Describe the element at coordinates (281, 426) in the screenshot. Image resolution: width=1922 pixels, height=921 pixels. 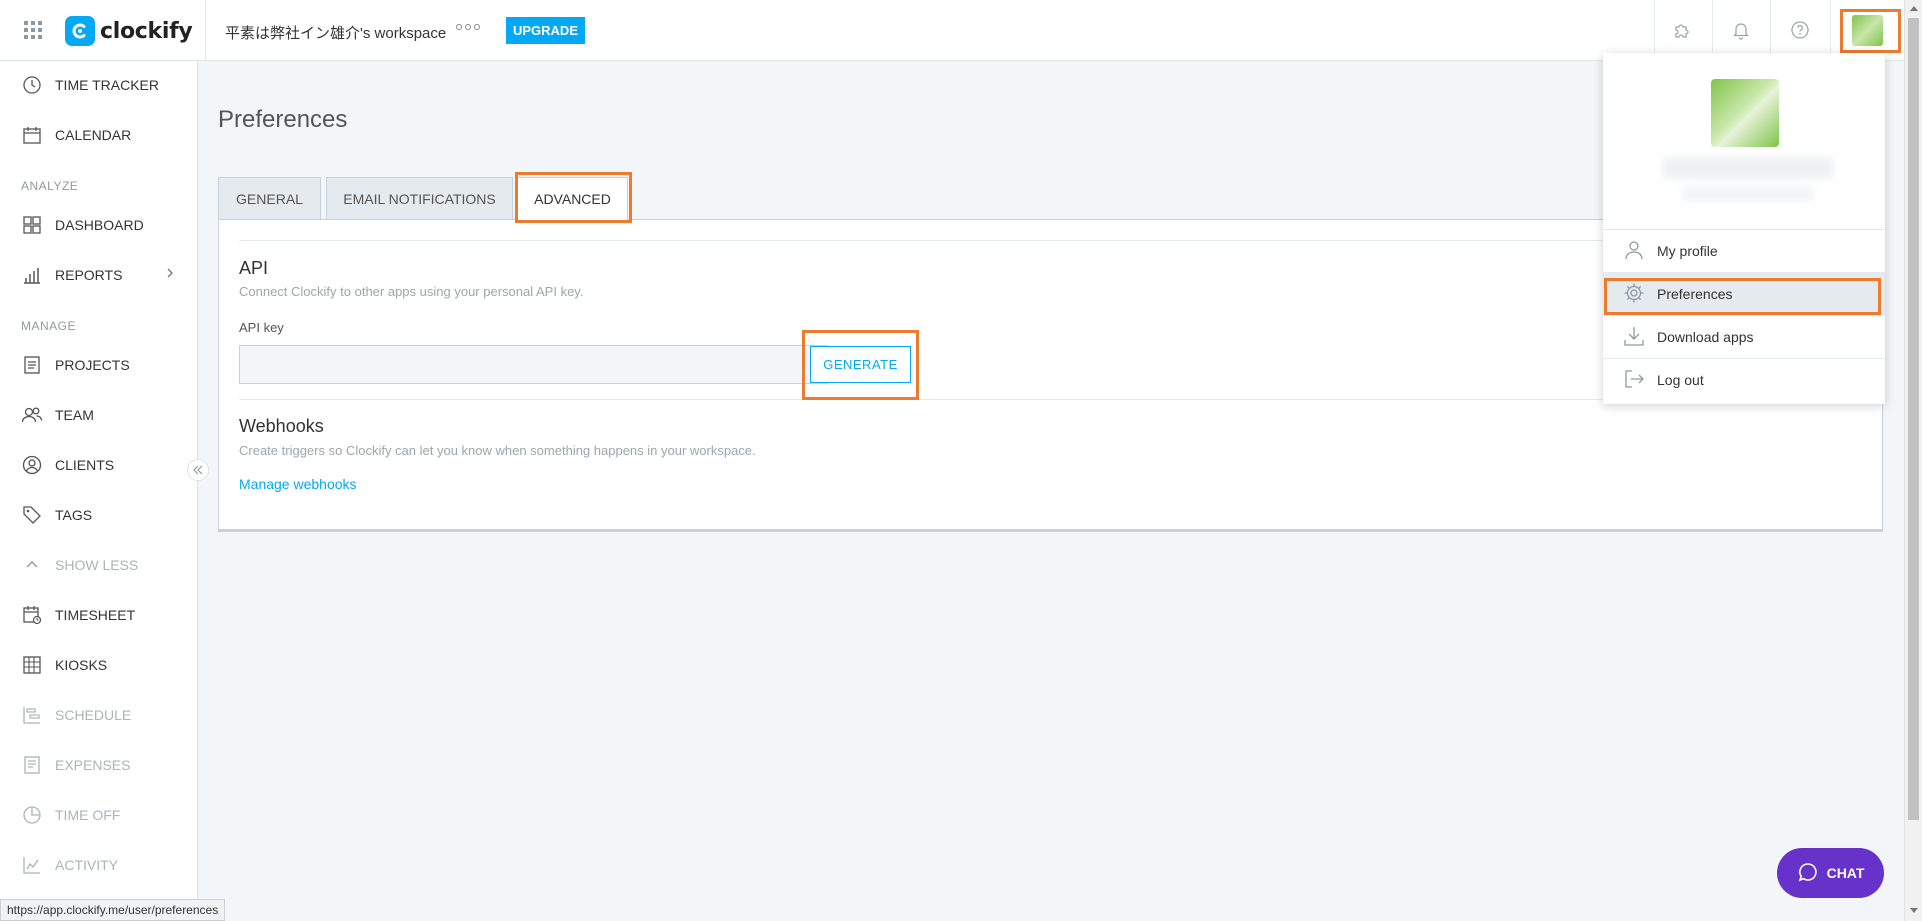
I see `webhooks-section-title: Webhooks` at that location.